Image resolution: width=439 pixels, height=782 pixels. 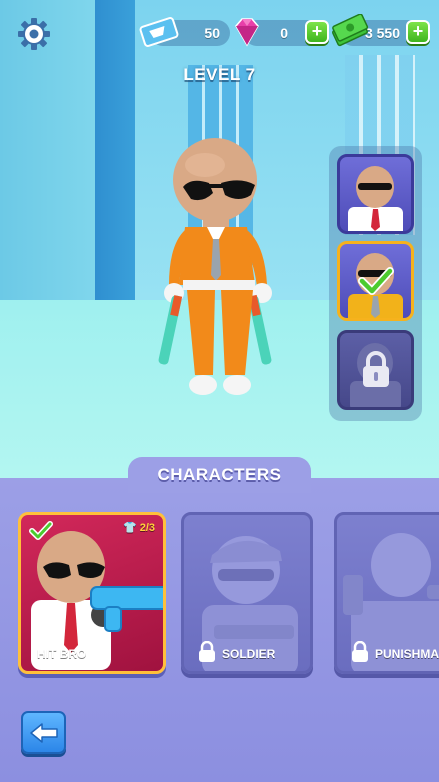 I want to click on add-gems-button: +, so click(x=317, y=32).